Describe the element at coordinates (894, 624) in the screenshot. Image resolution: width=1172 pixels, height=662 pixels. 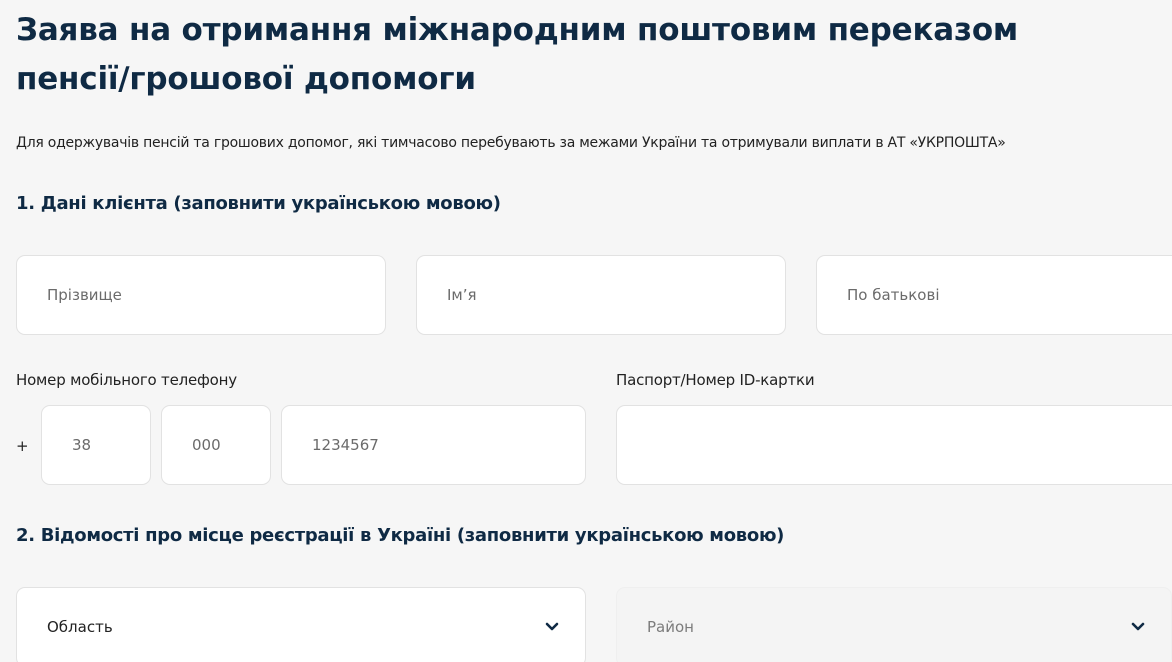
I see `district-select: Район` at that location.